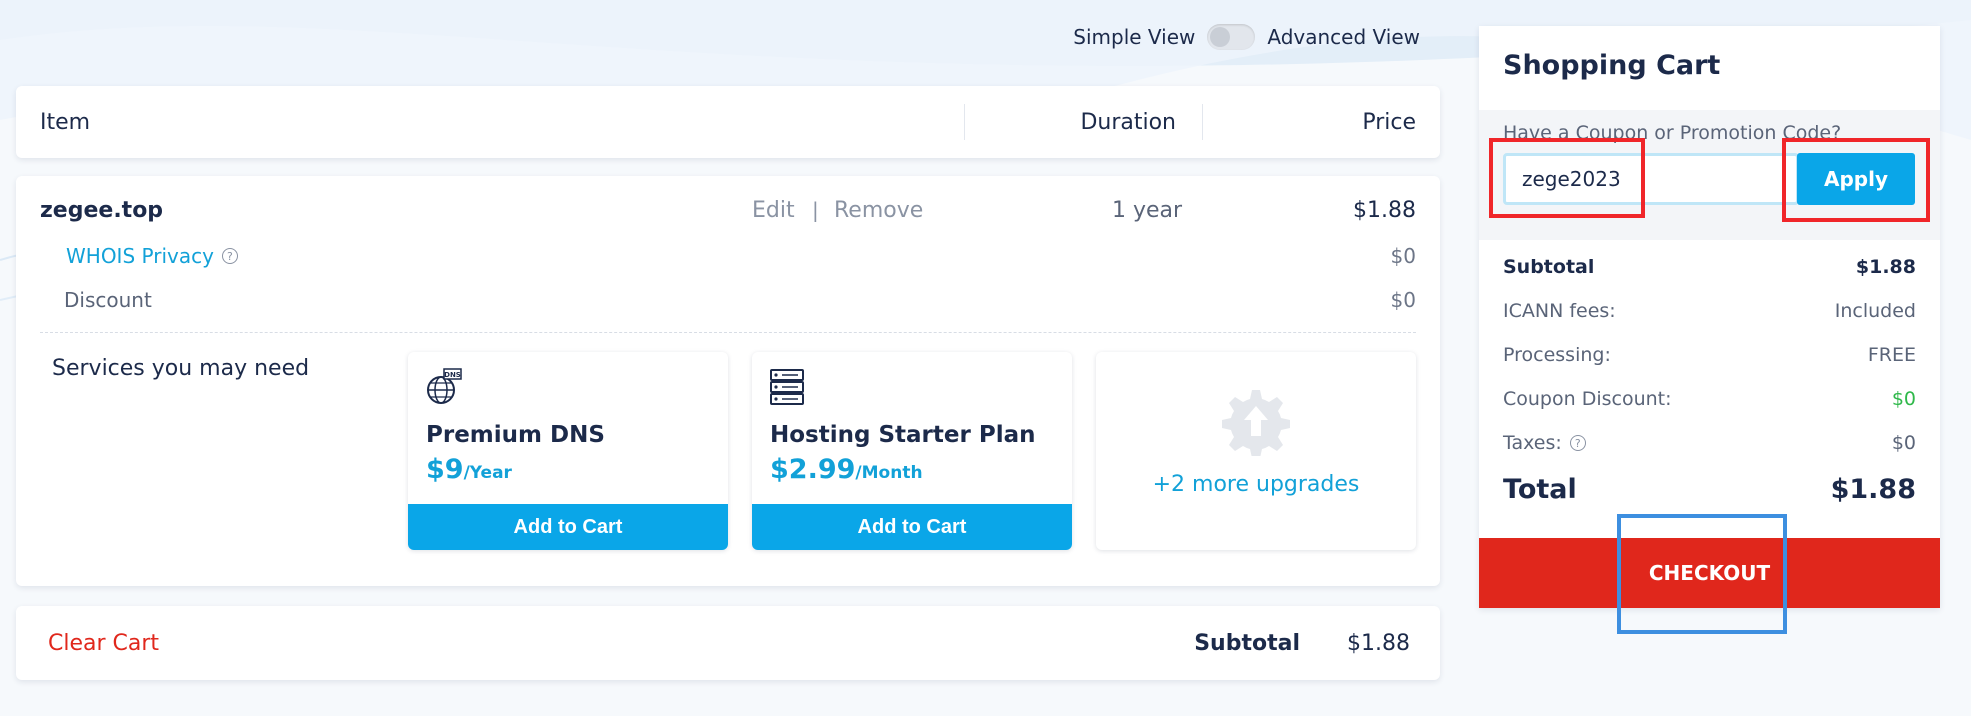 This screenshot has width=1971, height=716. I want to click on total-label: Total, so click(1540, 489).